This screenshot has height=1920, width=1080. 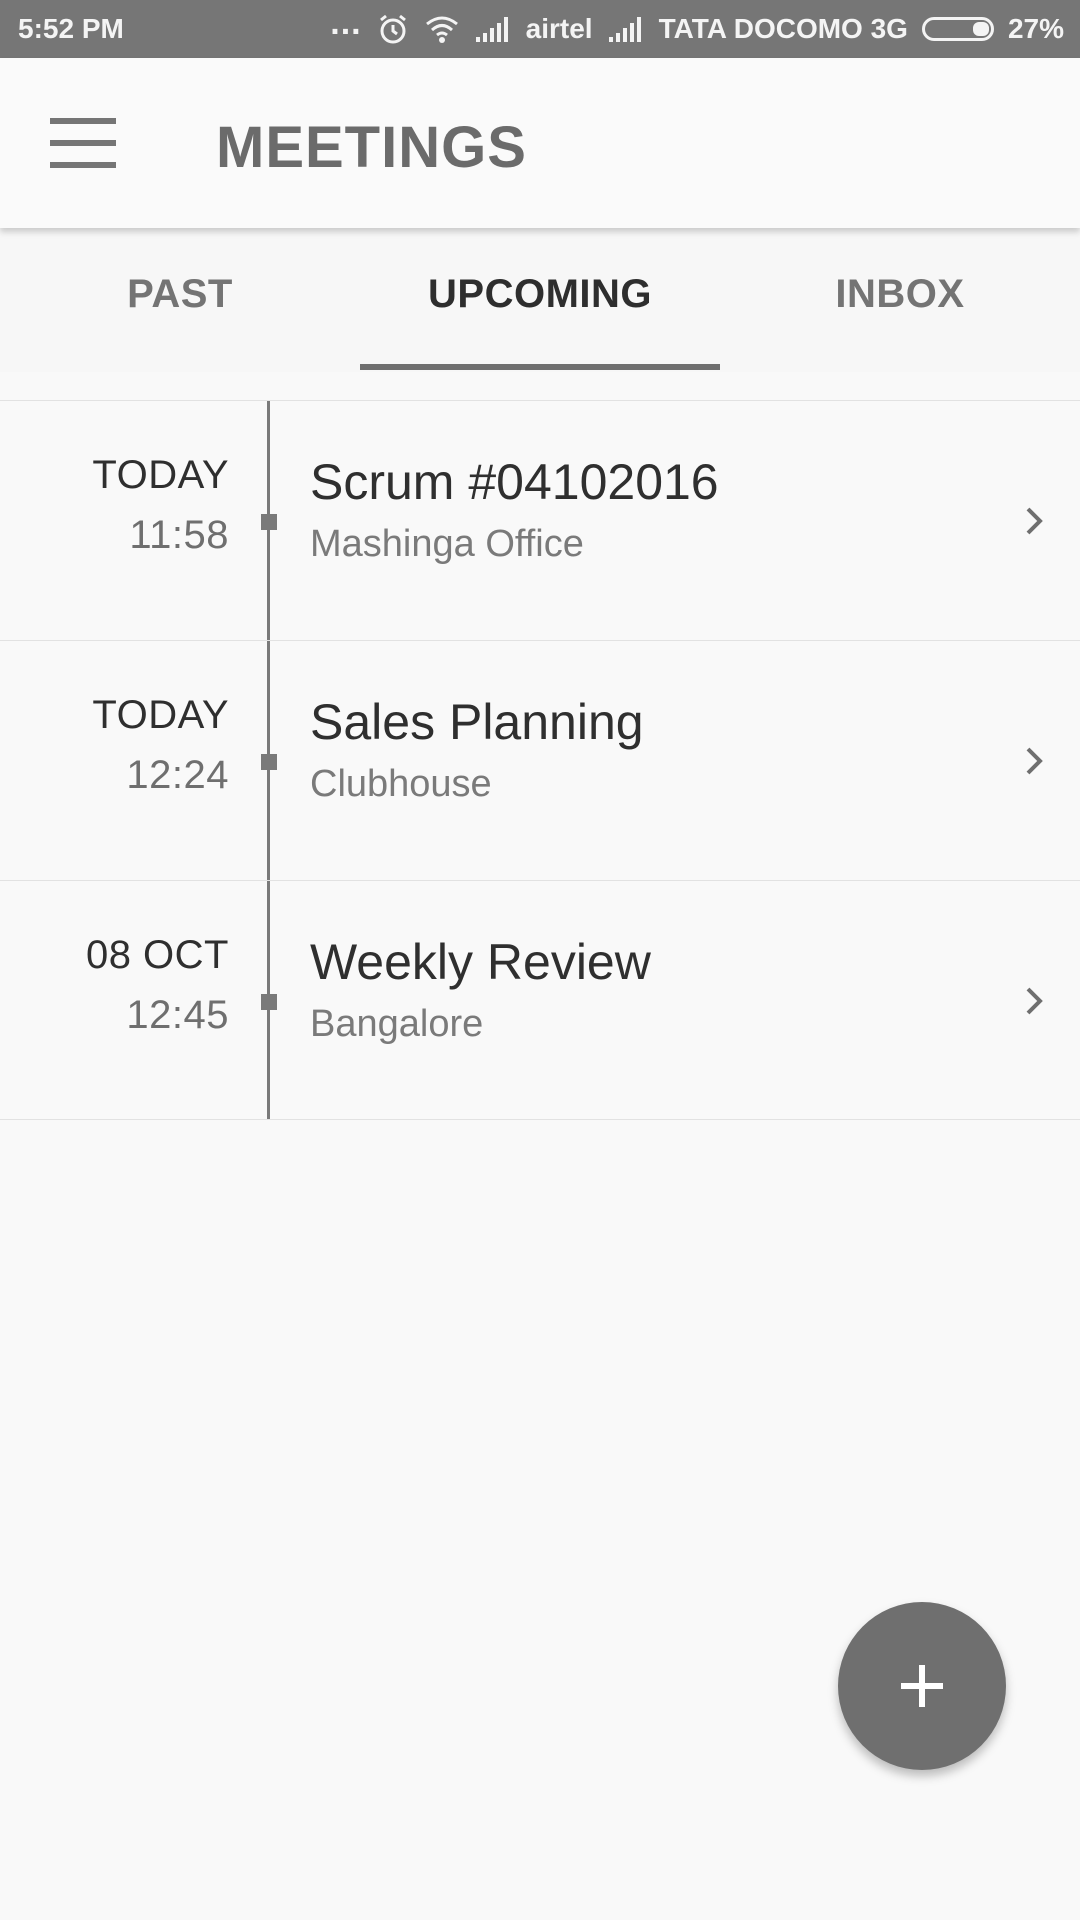 I want to click on meeting-title: Sales Planning, so click(x=477, y=722).